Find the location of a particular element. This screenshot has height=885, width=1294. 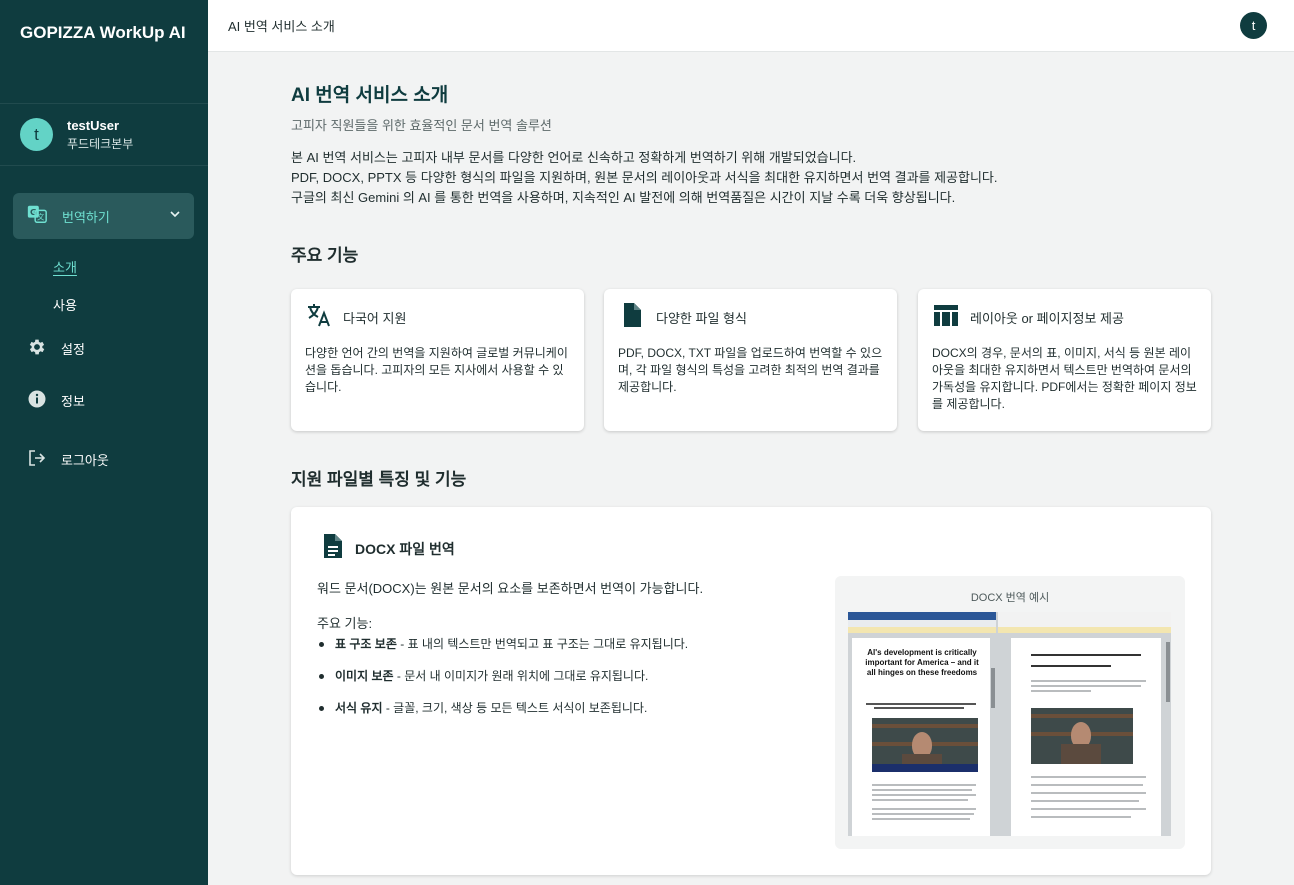

example-photo is located at coordinates (925, 745).